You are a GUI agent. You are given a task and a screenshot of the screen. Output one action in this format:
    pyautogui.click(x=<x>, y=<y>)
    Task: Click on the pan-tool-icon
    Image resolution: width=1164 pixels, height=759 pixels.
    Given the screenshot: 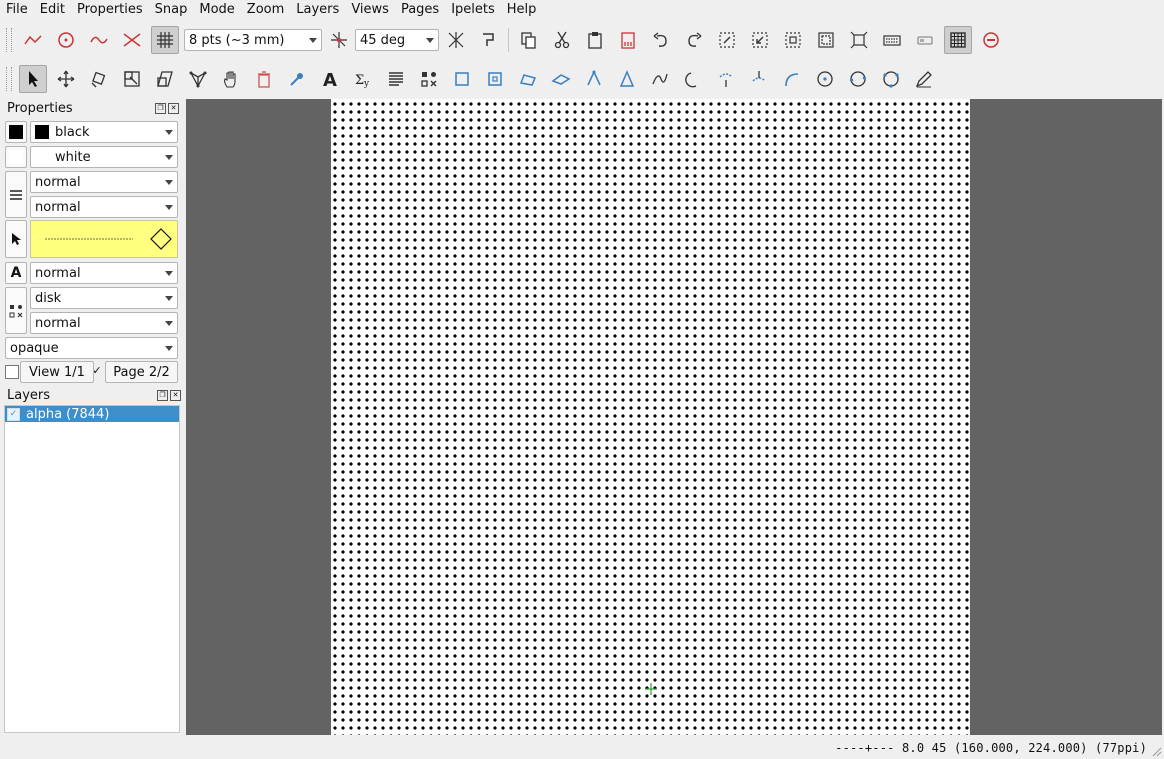 What is the action you would take?
    pyautogui.click(x=231, y=79)
    